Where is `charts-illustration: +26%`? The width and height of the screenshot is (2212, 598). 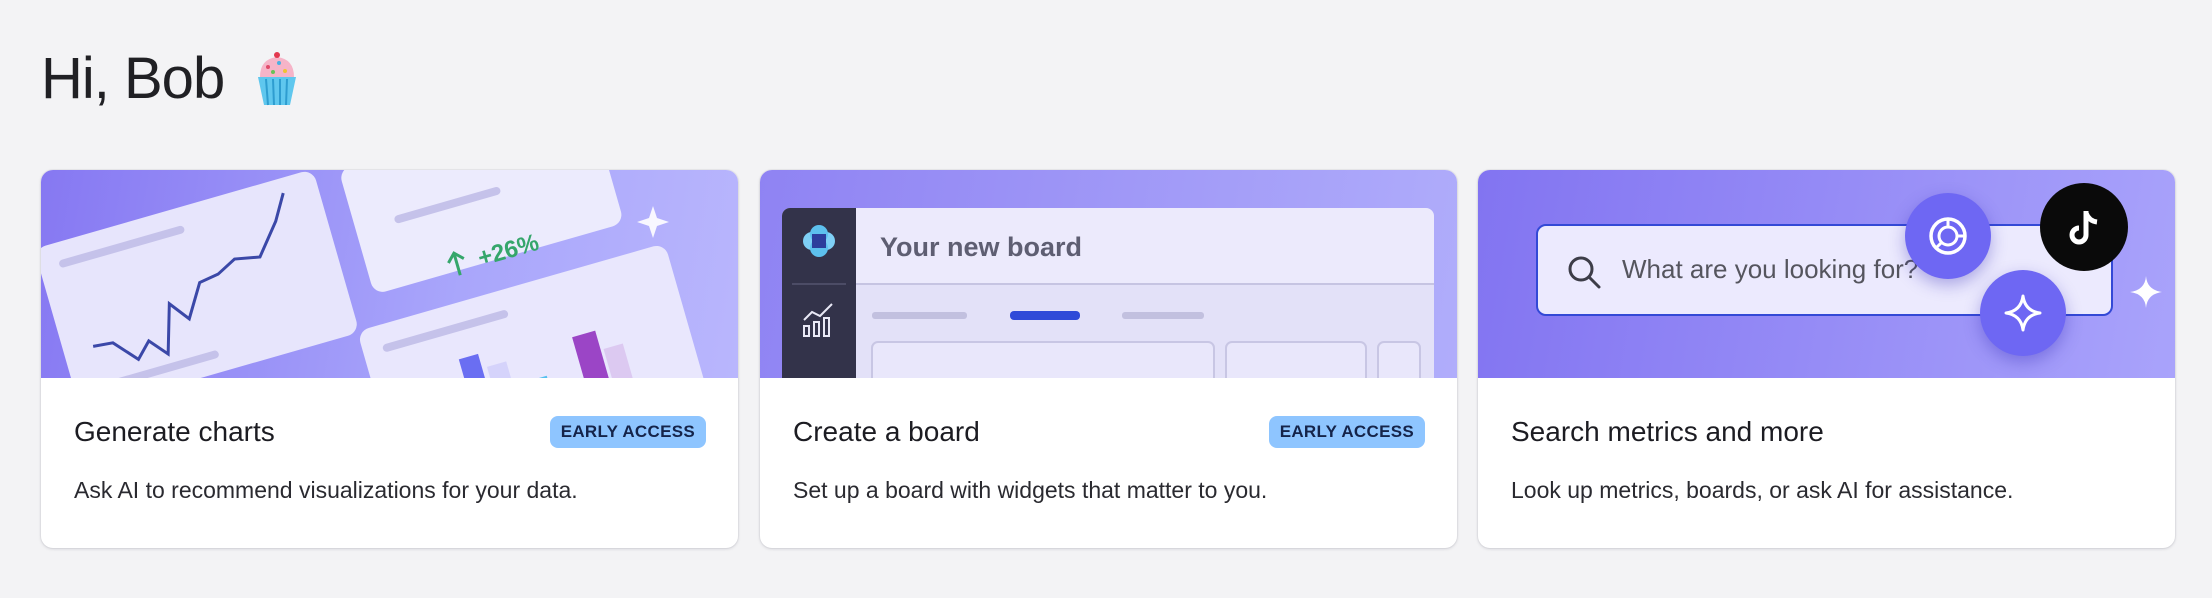 charts-illustration: +26% is located at coordinates (389, 274).